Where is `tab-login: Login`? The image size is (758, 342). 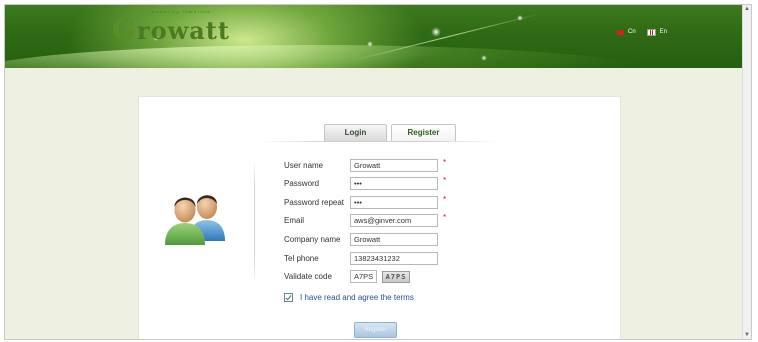 tab-login: Login is located at coordinates (355, 132).